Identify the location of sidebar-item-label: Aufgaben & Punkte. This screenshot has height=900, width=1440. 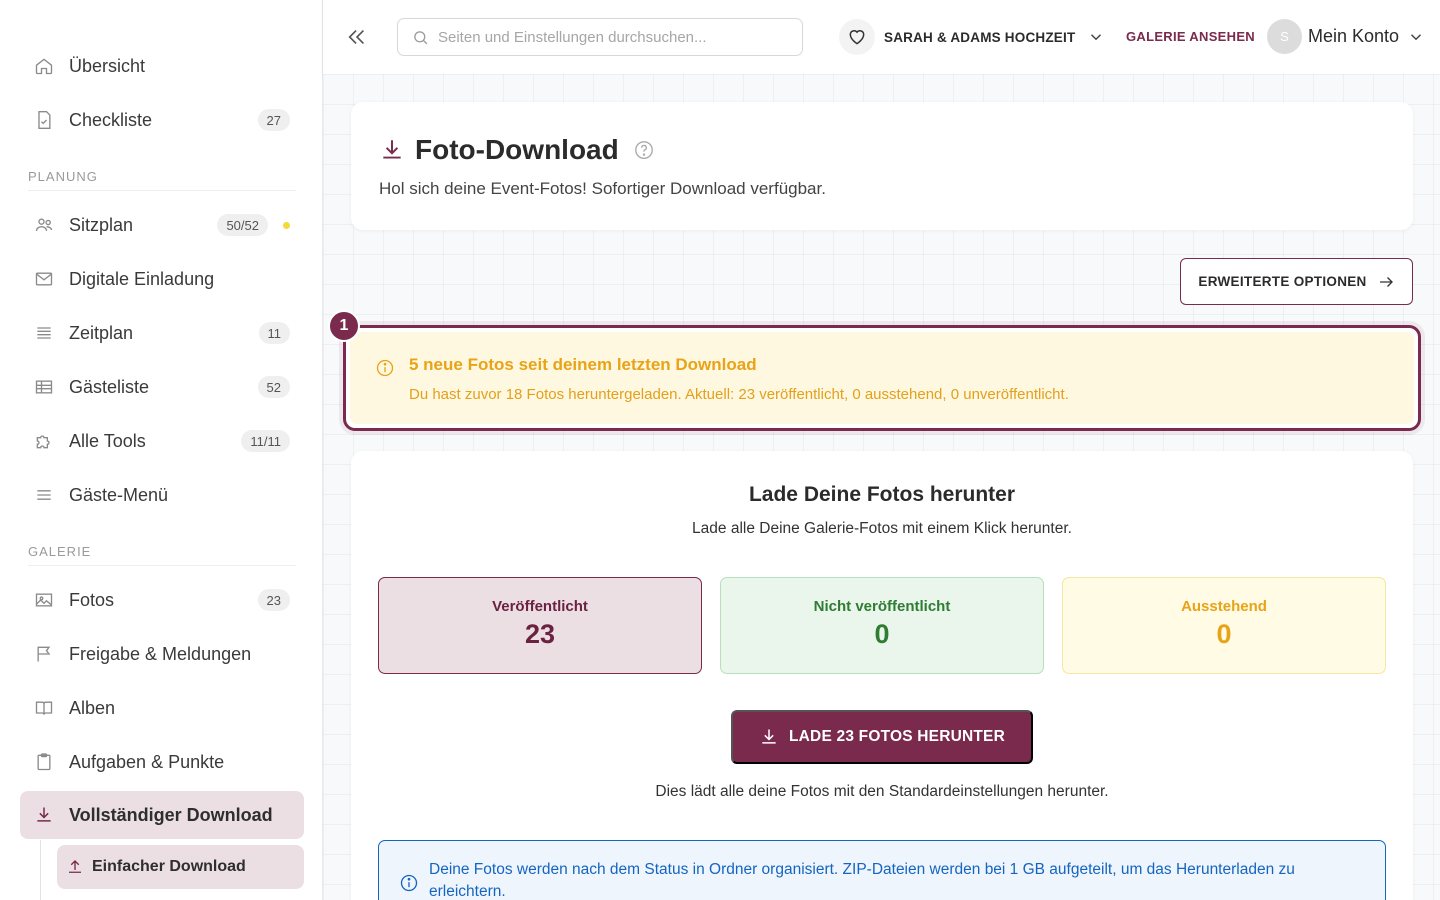
(147, 761).